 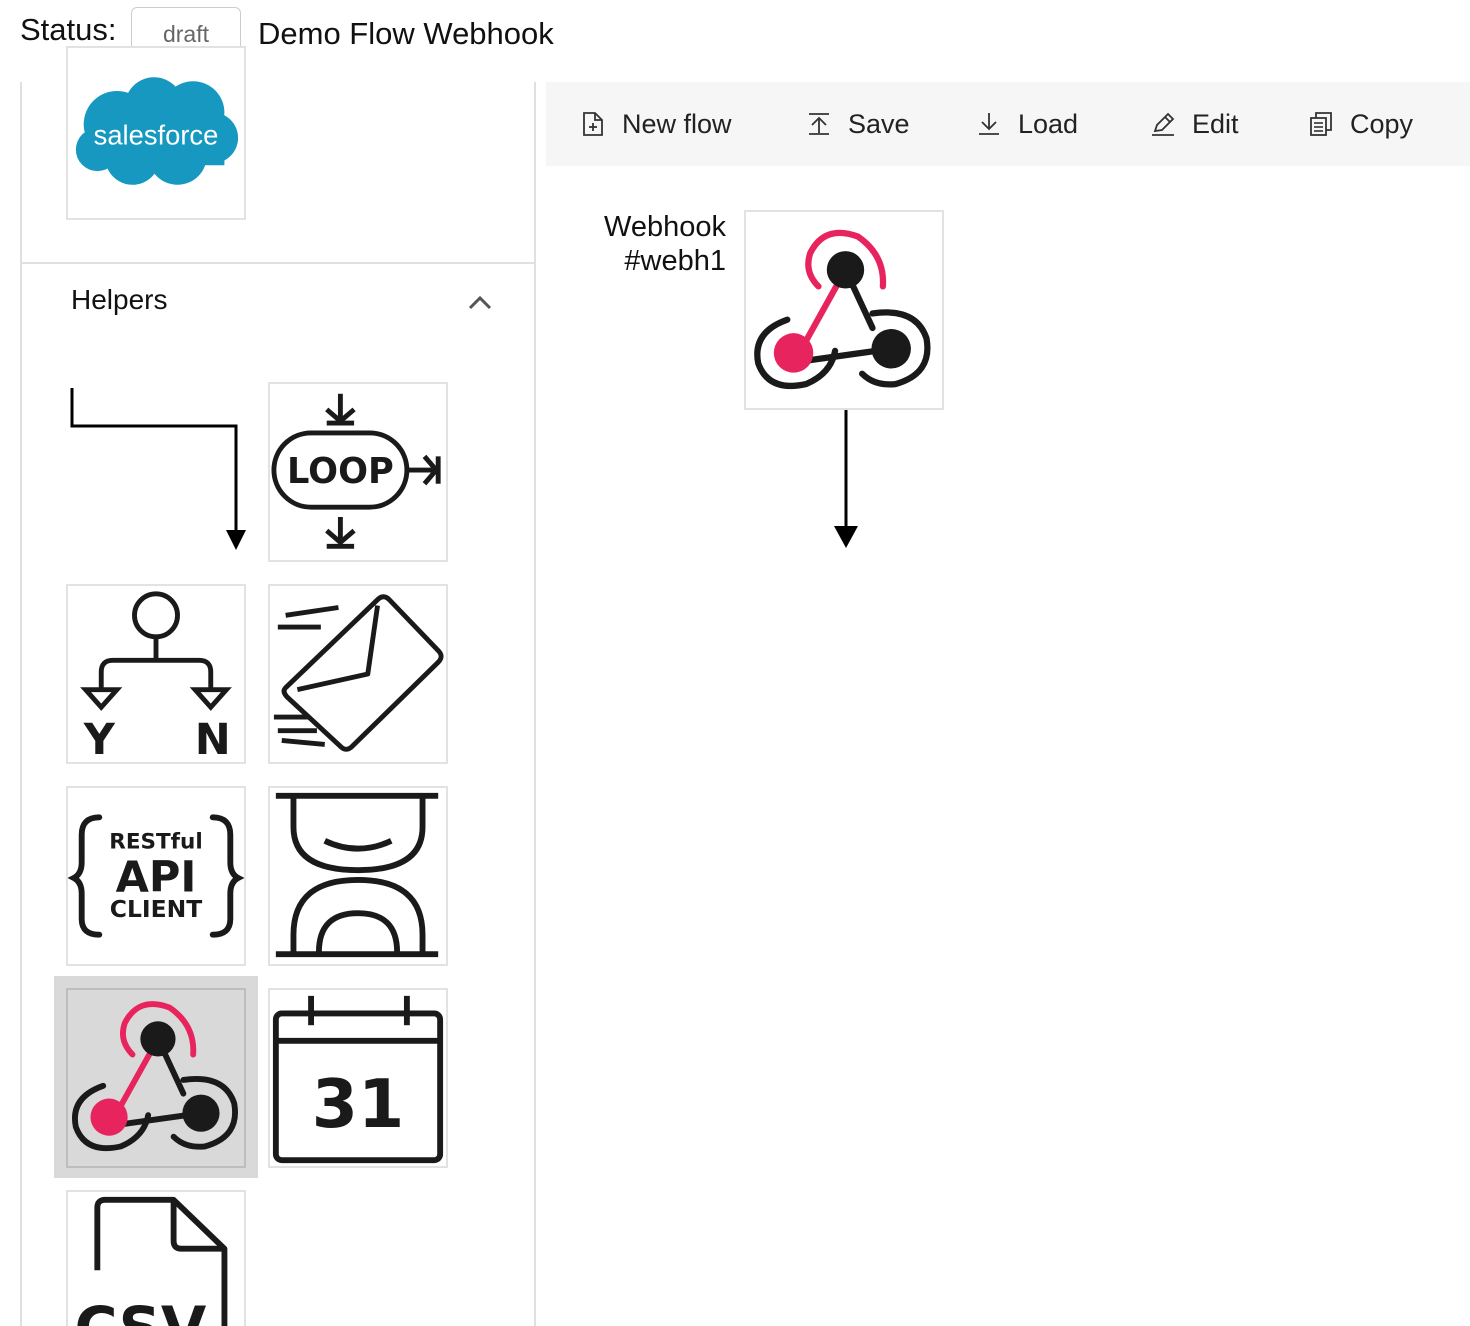 What do you see at coordinates (213, 738) in the screenshot?
I see `branch-no-text: N` at bounding box center [213, 738].